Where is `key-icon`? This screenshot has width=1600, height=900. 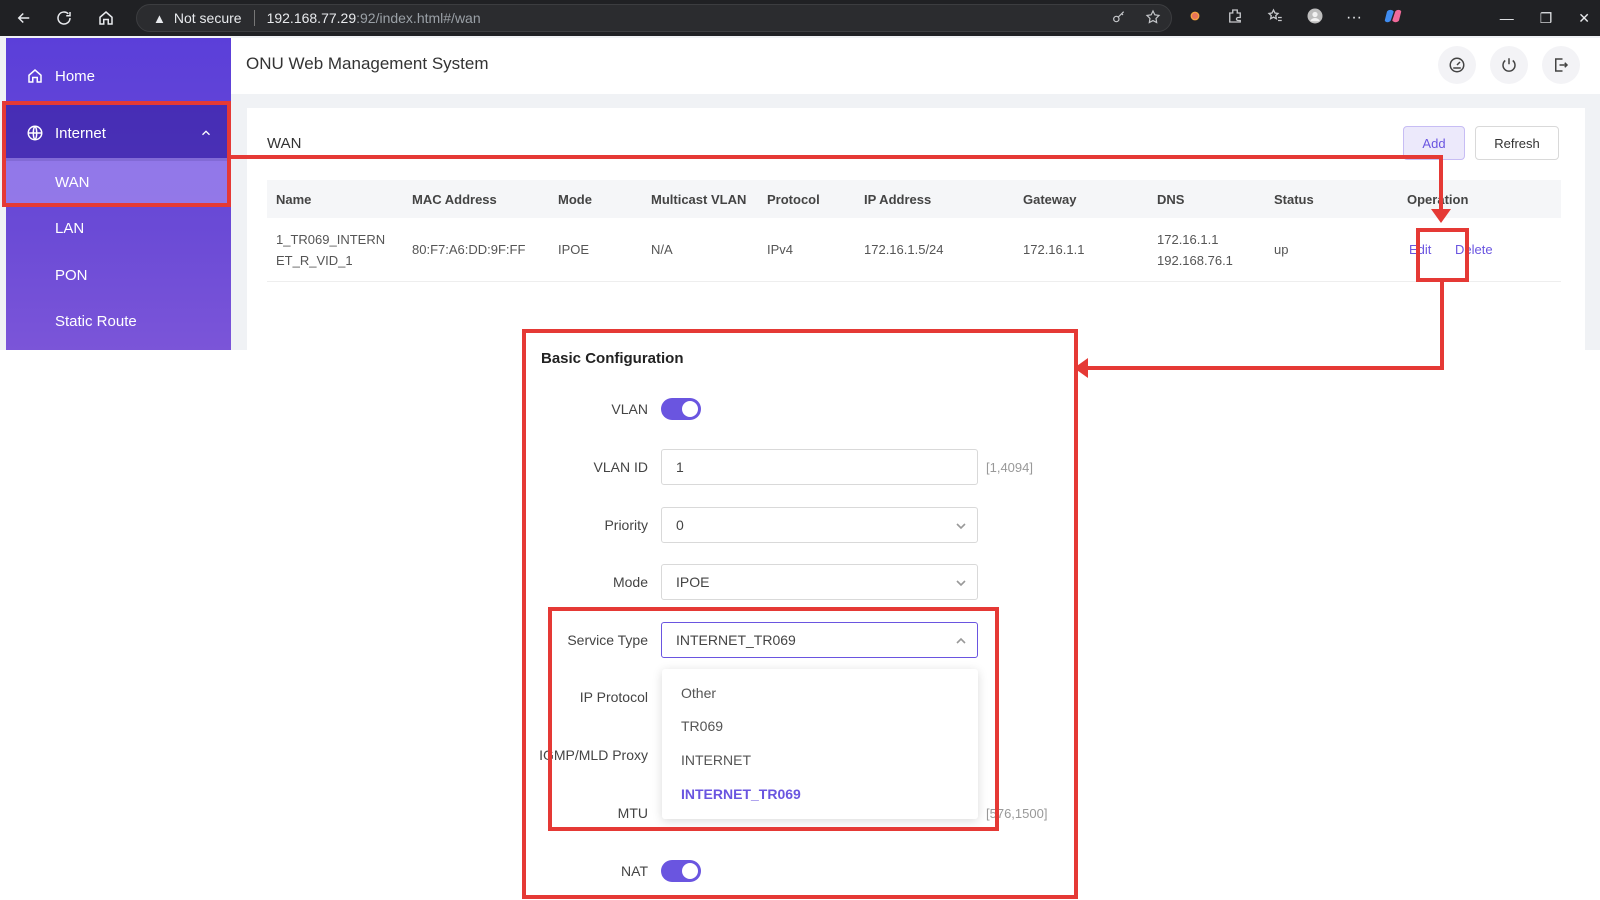 key-icon is located at coordinates (1119, 18).